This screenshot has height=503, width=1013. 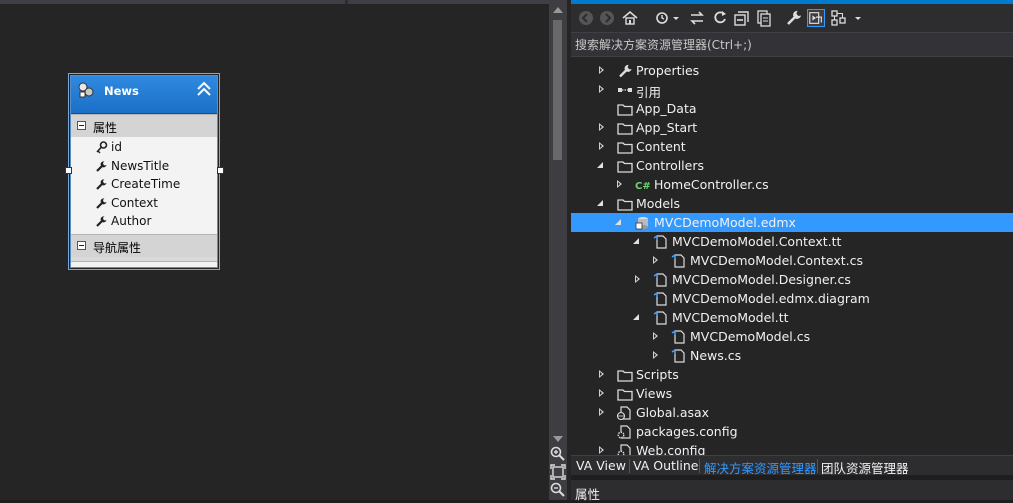 What do you see at coordinates (792, 90) in the screenshot?
I see `tree-item: 引用` at bounding box center [792, 90].